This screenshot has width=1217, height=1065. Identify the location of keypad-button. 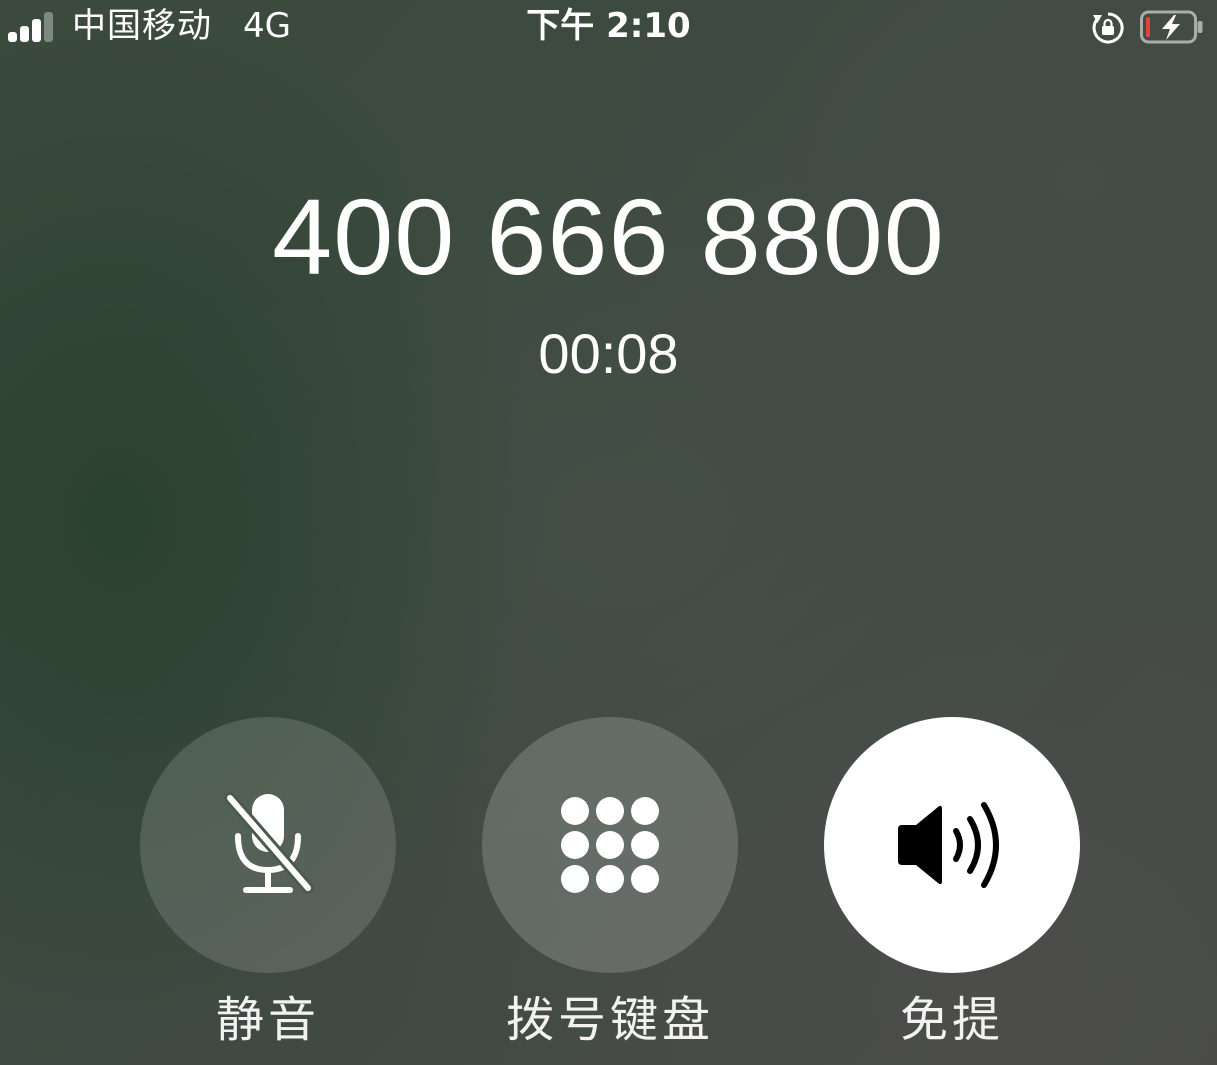
(610, 845).